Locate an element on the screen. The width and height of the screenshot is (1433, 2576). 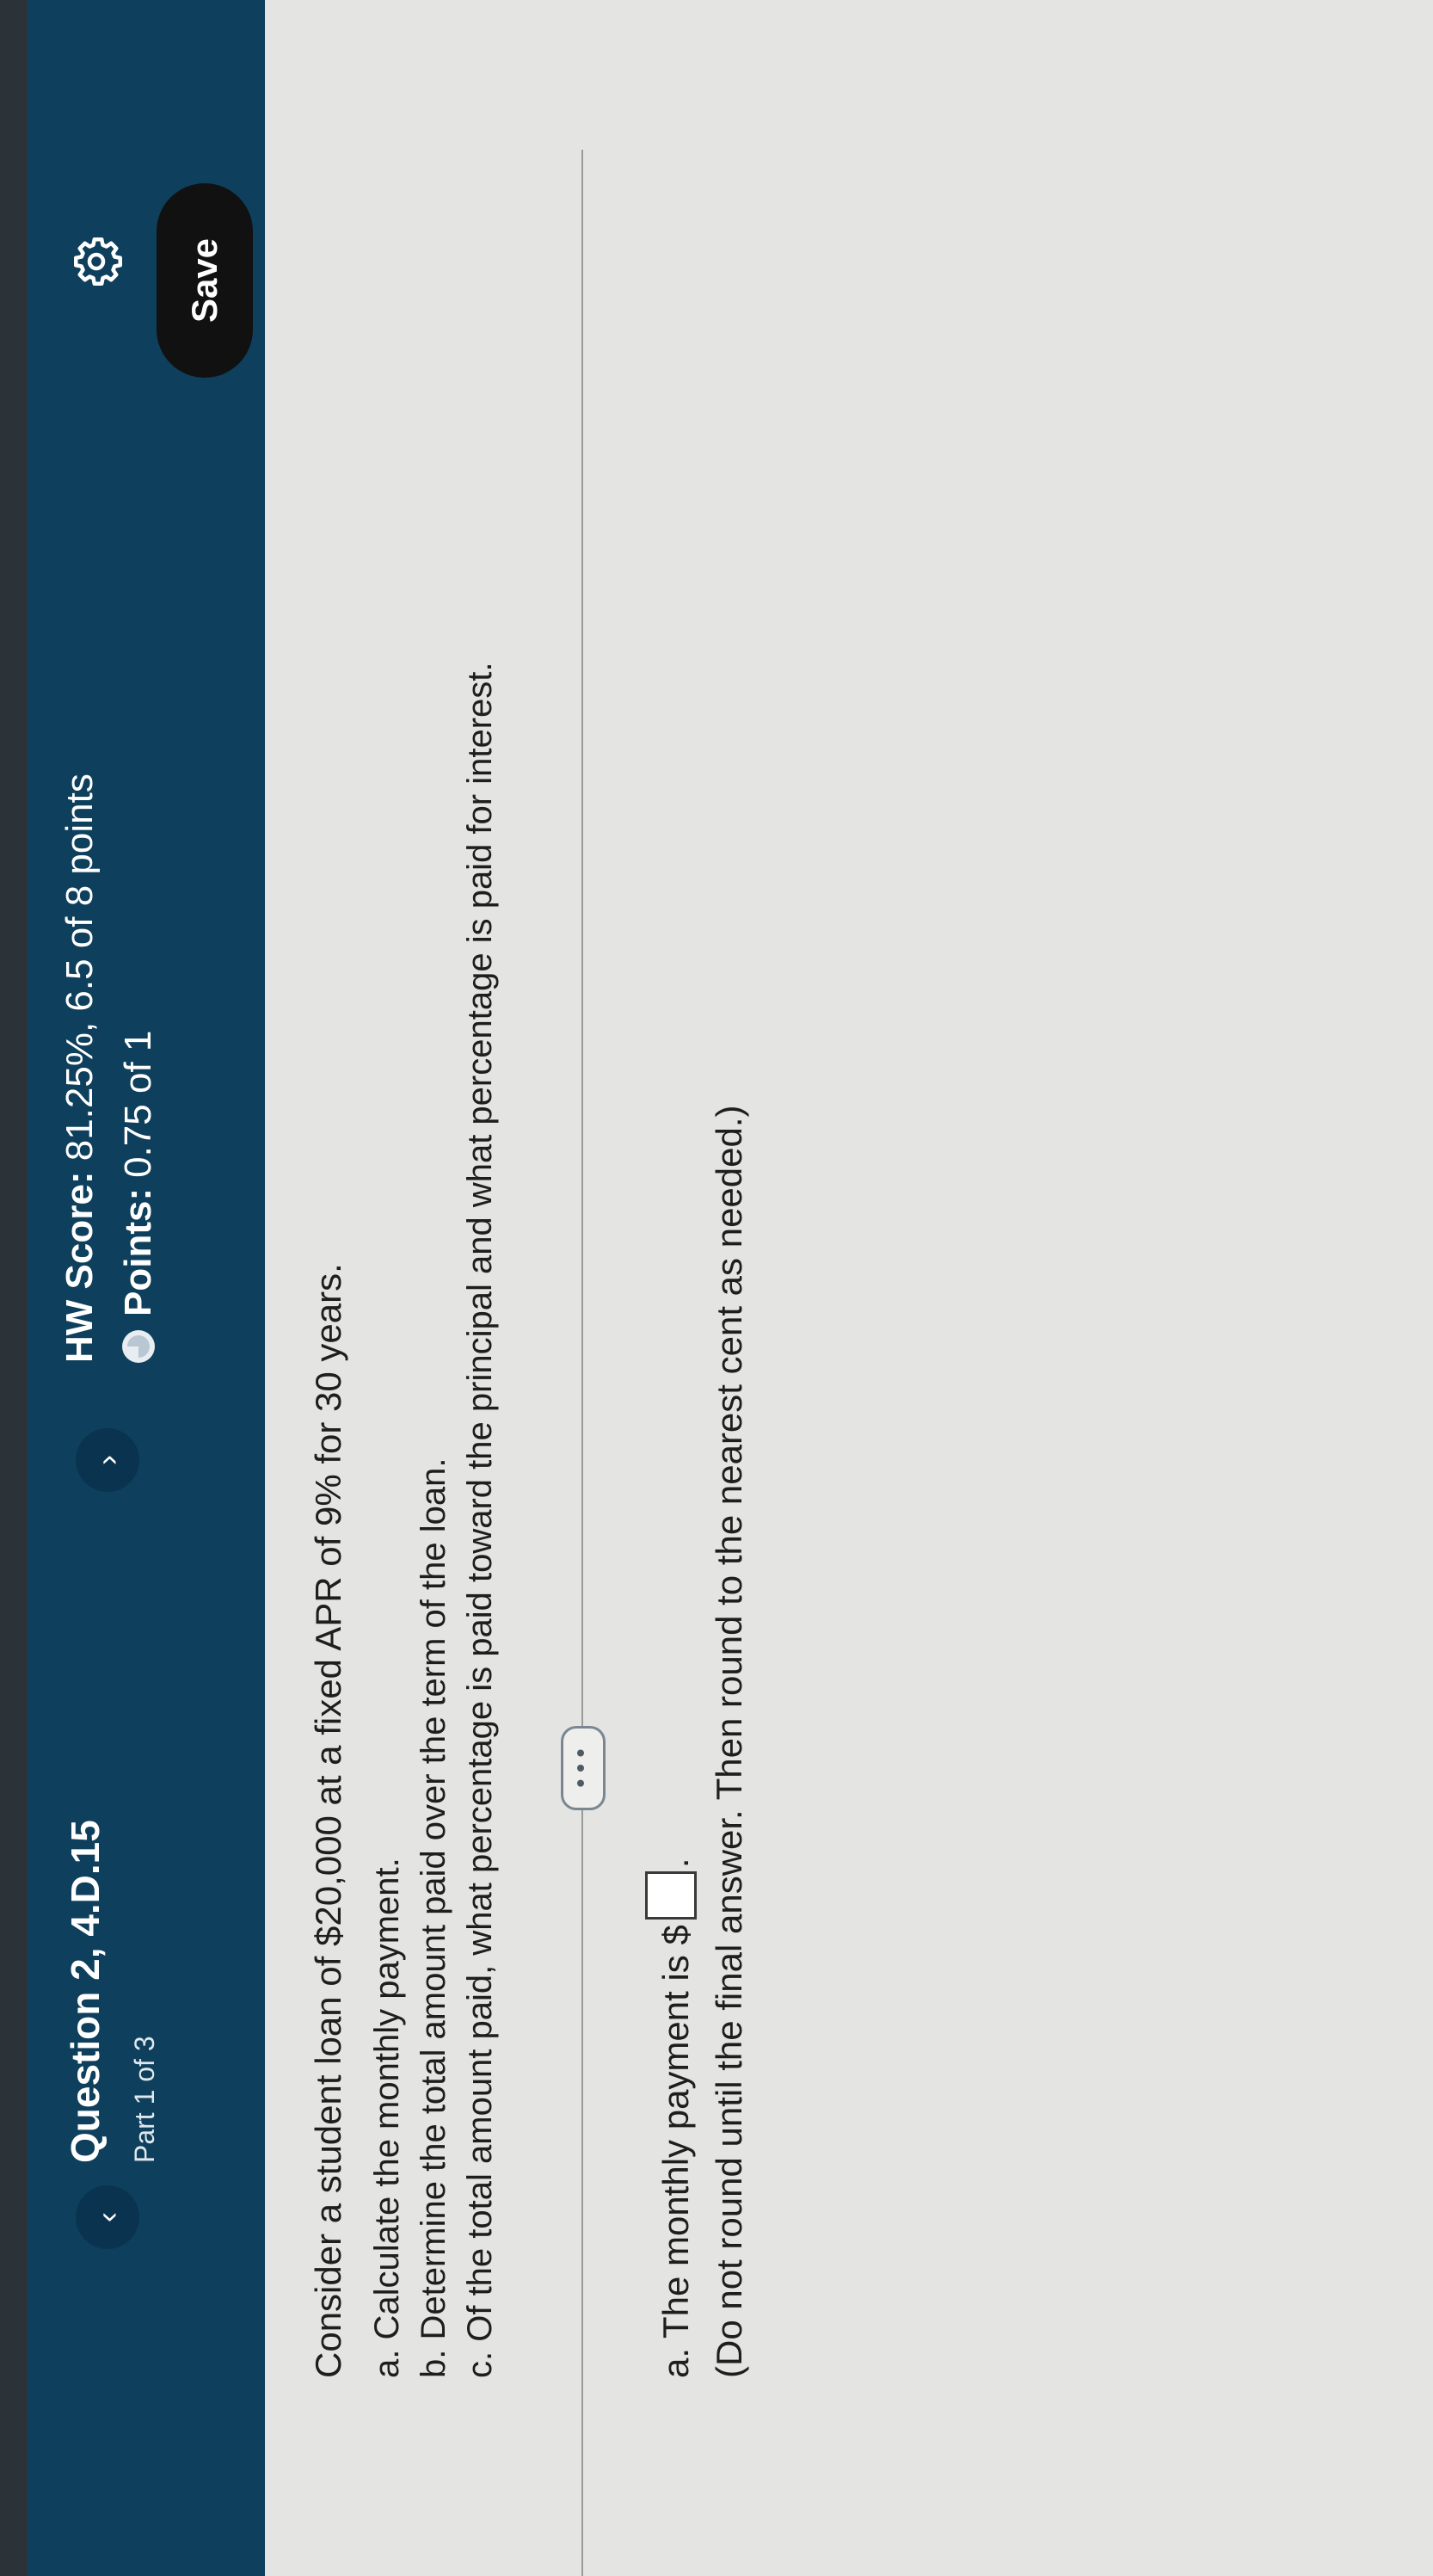
question-title: Question 2, 4.D.15 is located at coordinates (85, 1992).